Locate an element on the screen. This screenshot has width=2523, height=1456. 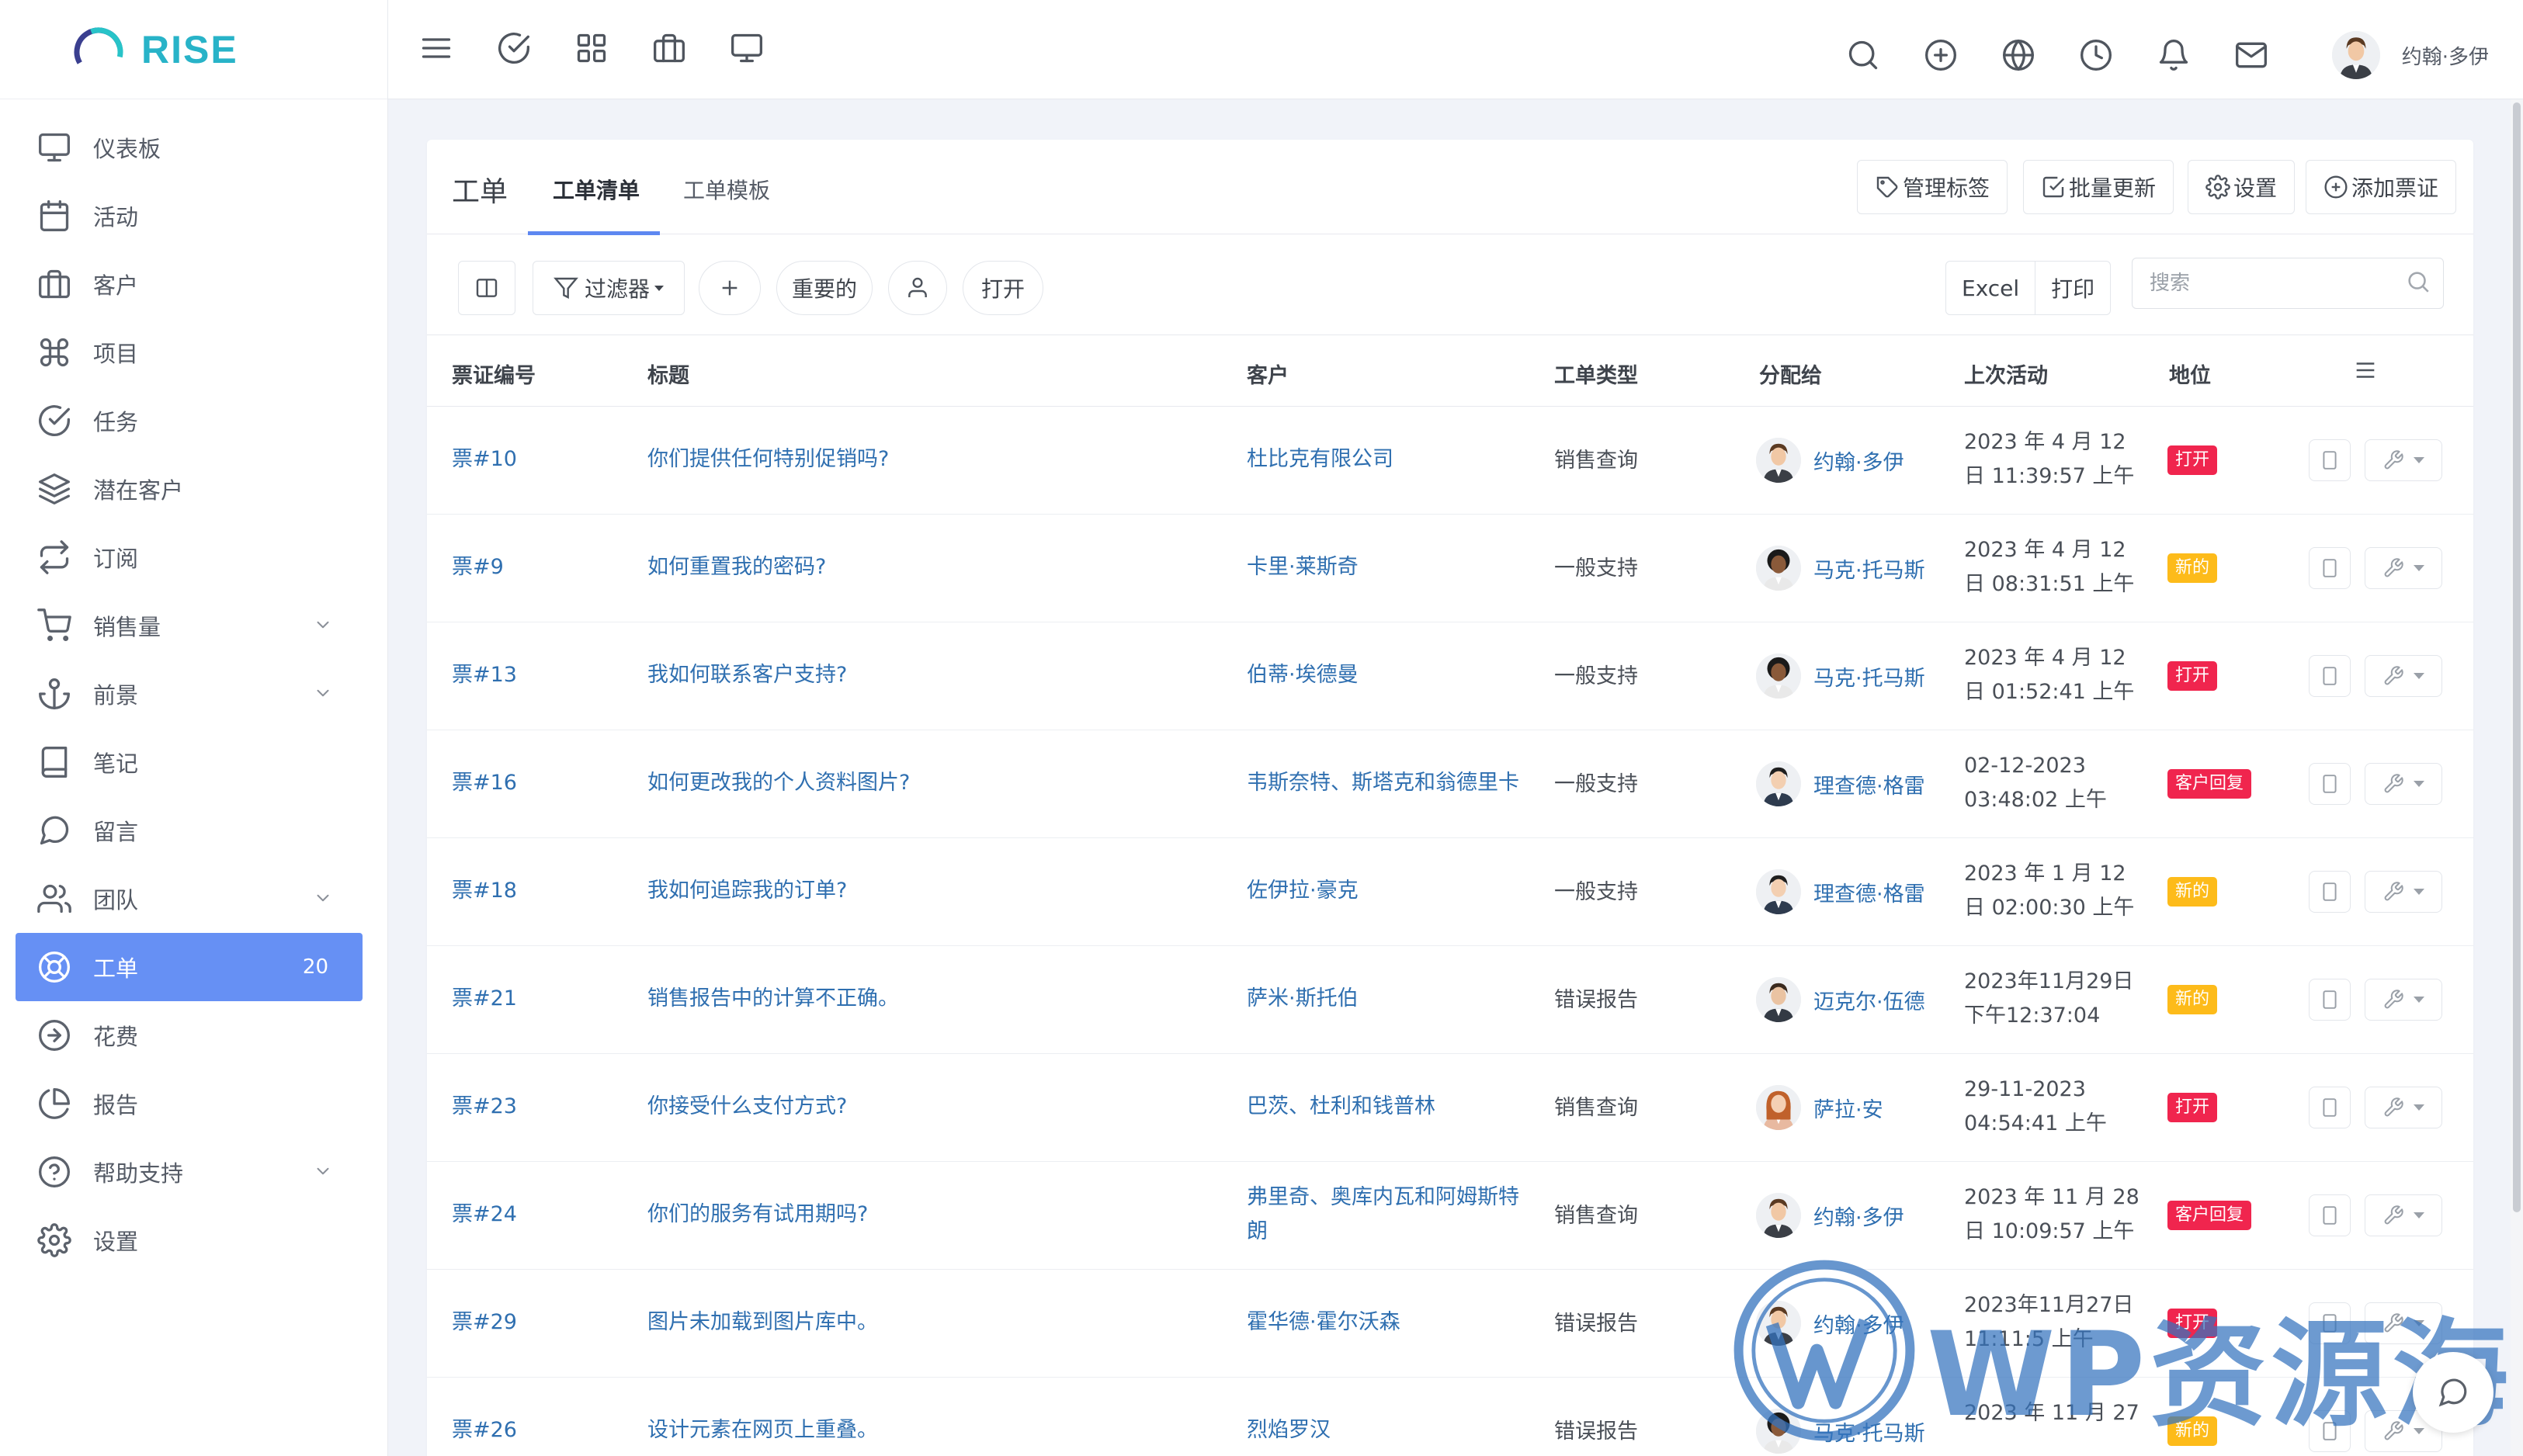
ticket-id-link: 票#23 is located at coordinates (484, 1107).